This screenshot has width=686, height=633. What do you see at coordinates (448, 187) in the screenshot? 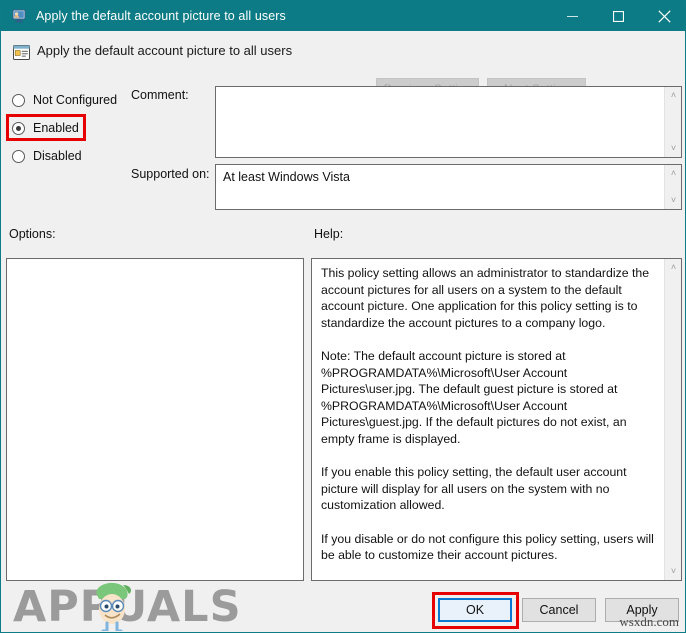
I see `supported-on-input: At least Windows Vista ˄ ˅` at bounding box center [448, 187].